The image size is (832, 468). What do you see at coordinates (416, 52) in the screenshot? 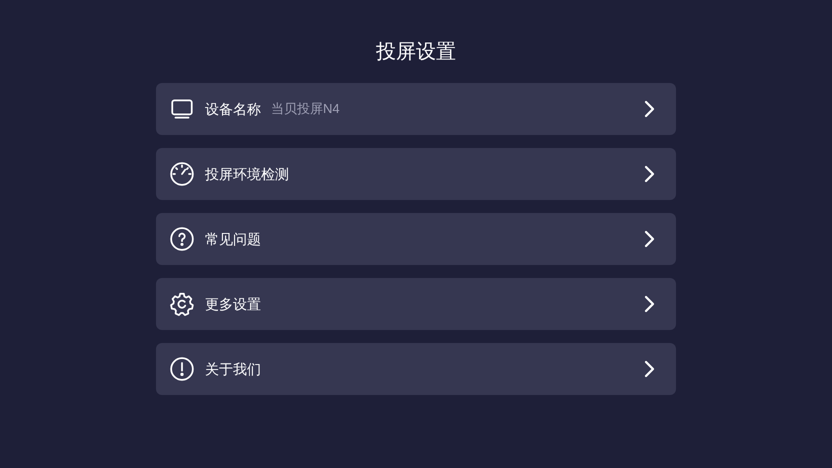
I see `page-title: 投屏设置` at bounding box center [416, 52].